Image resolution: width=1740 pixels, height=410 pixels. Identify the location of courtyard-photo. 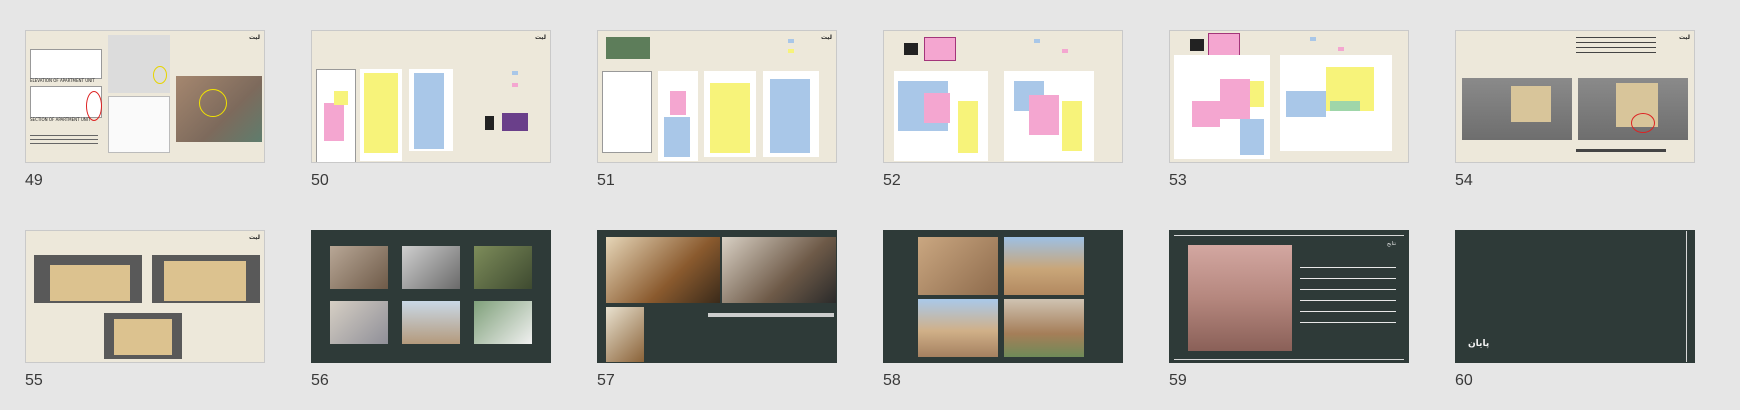
(1044, 266).